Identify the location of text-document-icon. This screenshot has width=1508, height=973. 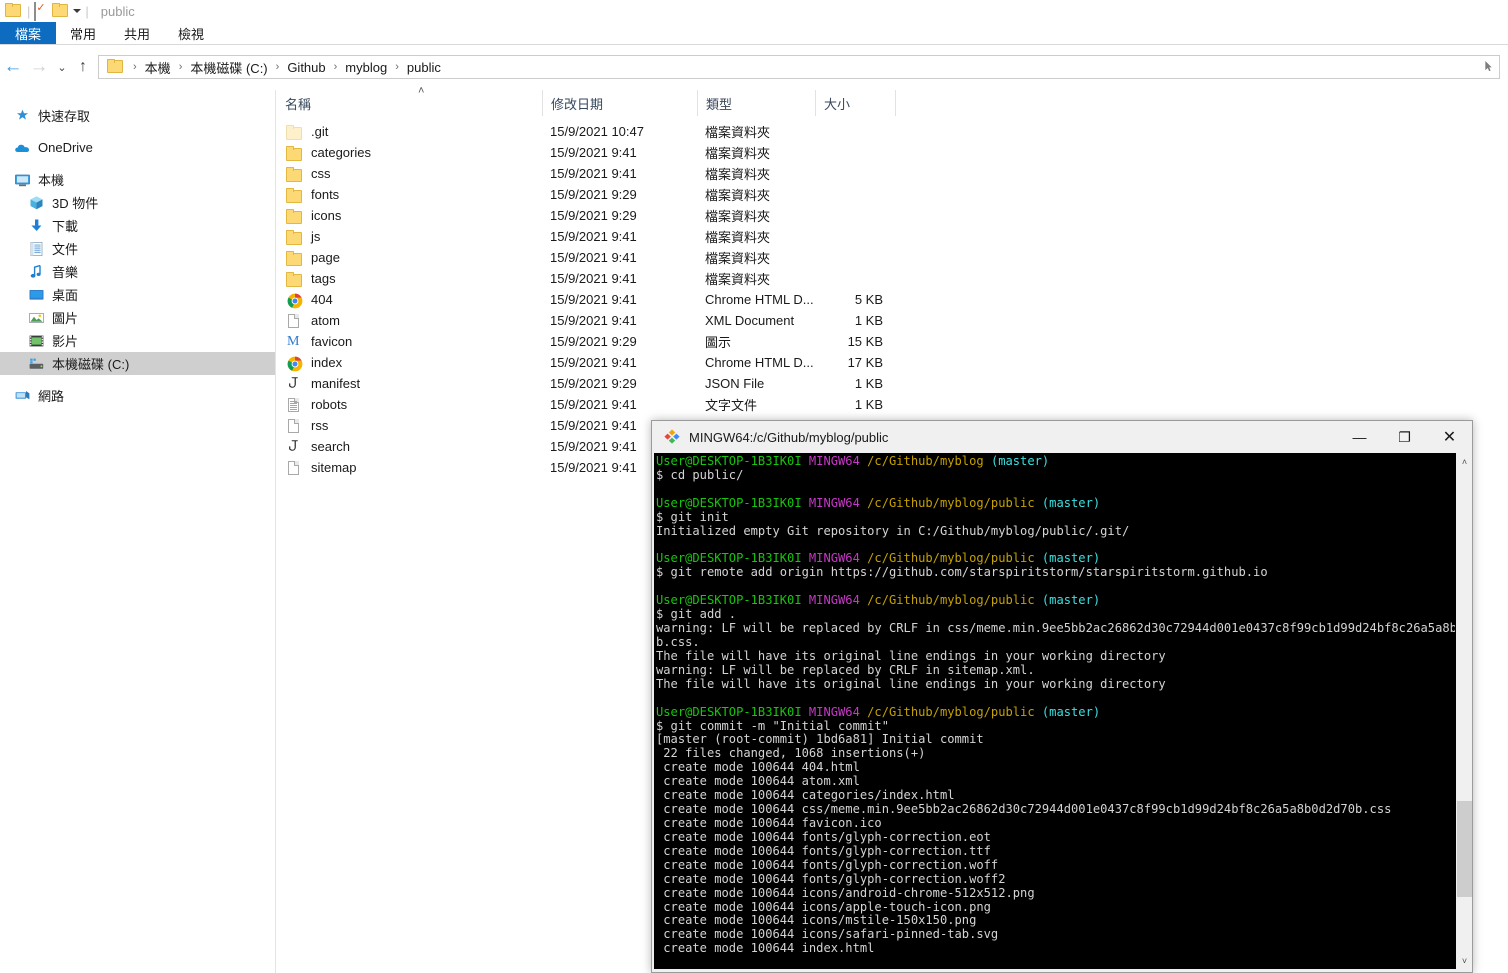
(294, 405).